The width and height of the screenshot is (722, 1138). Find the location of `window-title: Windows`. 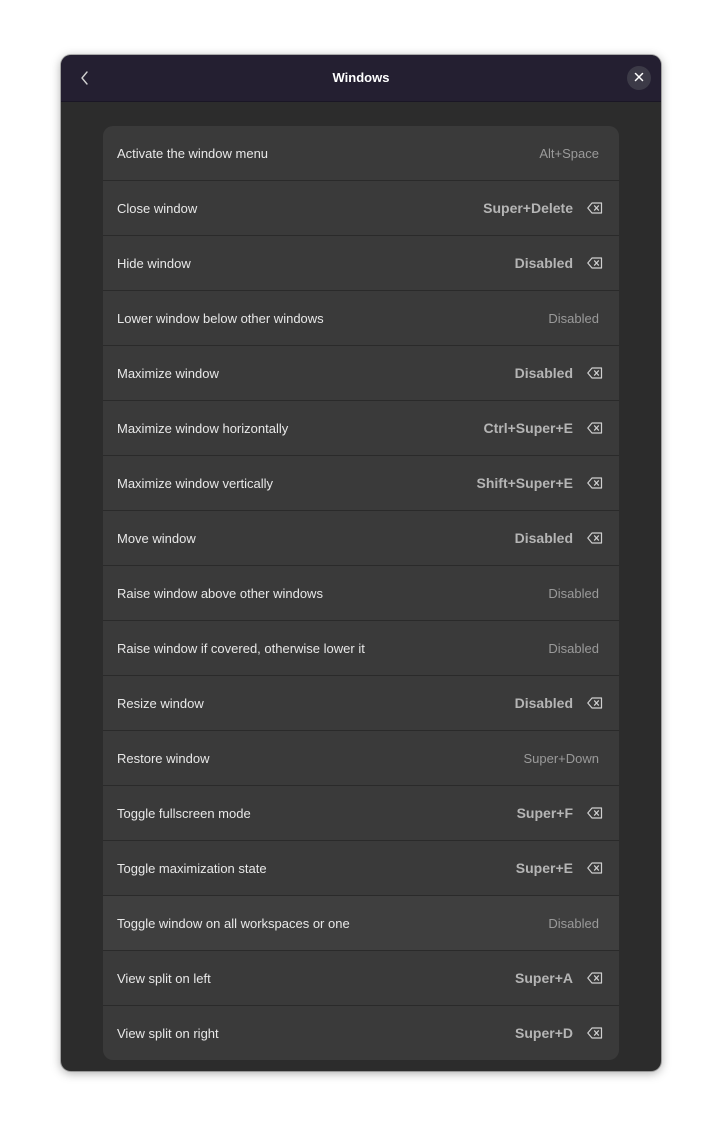

window-title: Windows is located at coordinates (361, 77).